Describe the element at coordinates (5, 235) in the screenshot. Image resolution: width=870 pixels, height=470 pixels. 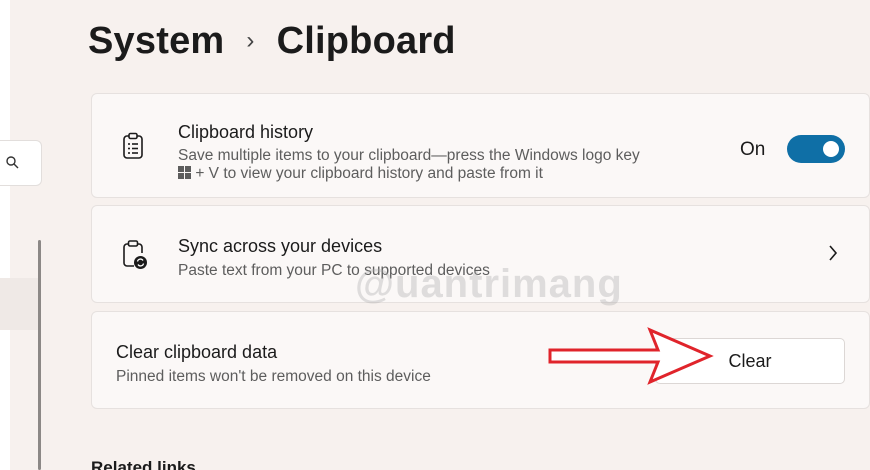
I see `nav-pane-edge` at that location.